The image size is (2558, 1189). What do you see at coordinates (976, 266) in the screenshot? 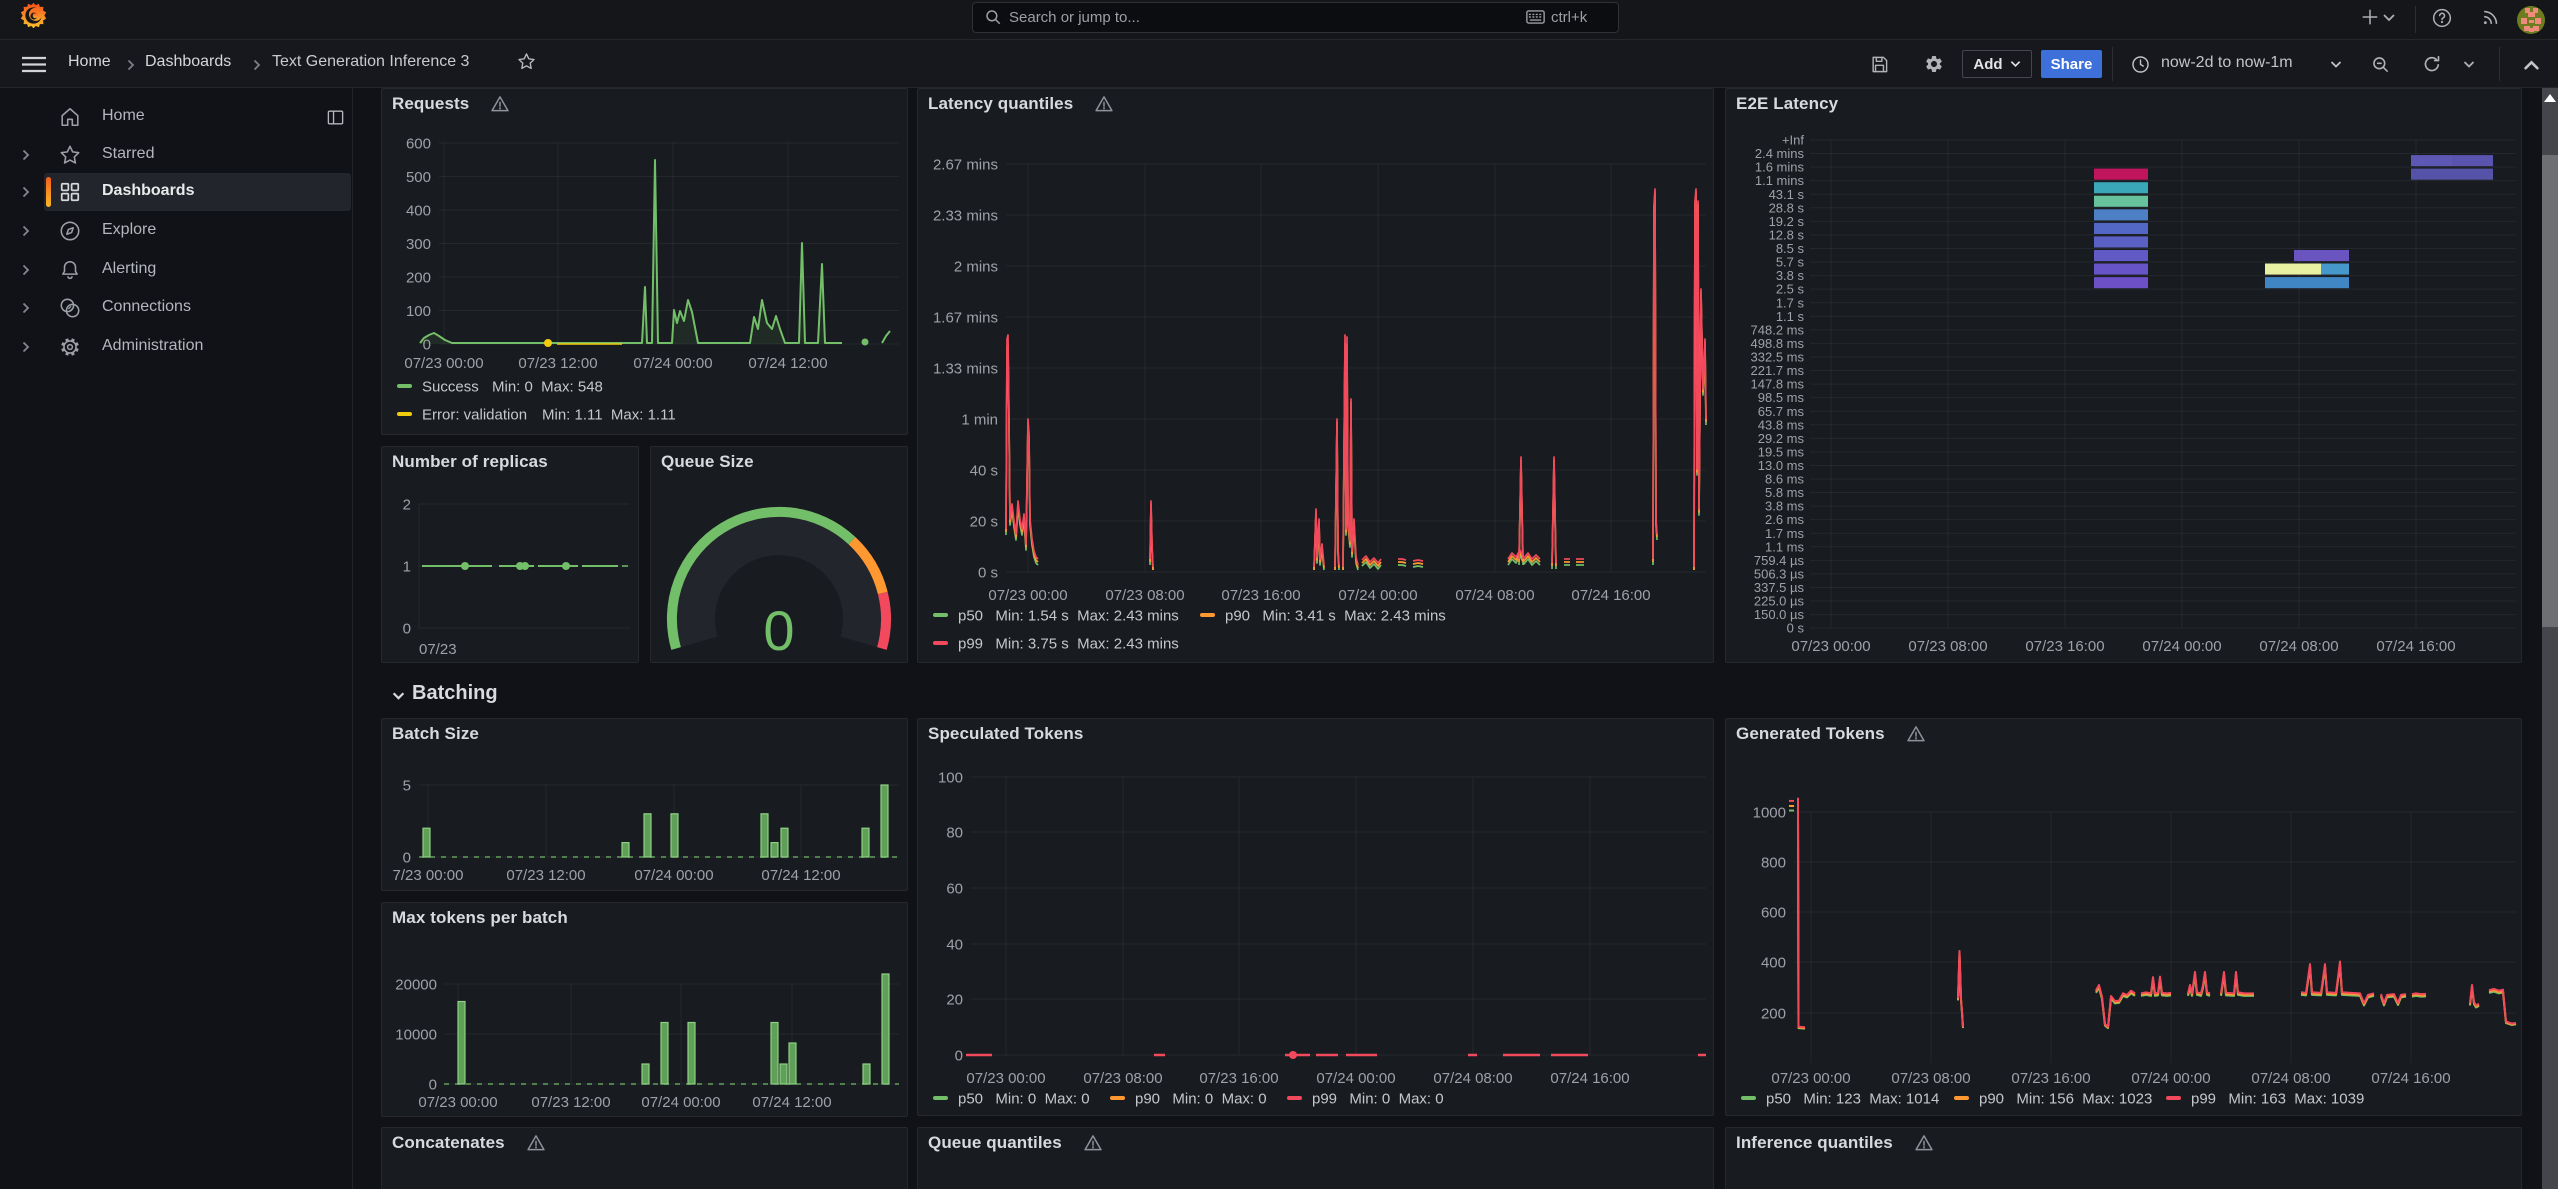
I see `svg-text: 2 mins` at bounding box center [976, 266].